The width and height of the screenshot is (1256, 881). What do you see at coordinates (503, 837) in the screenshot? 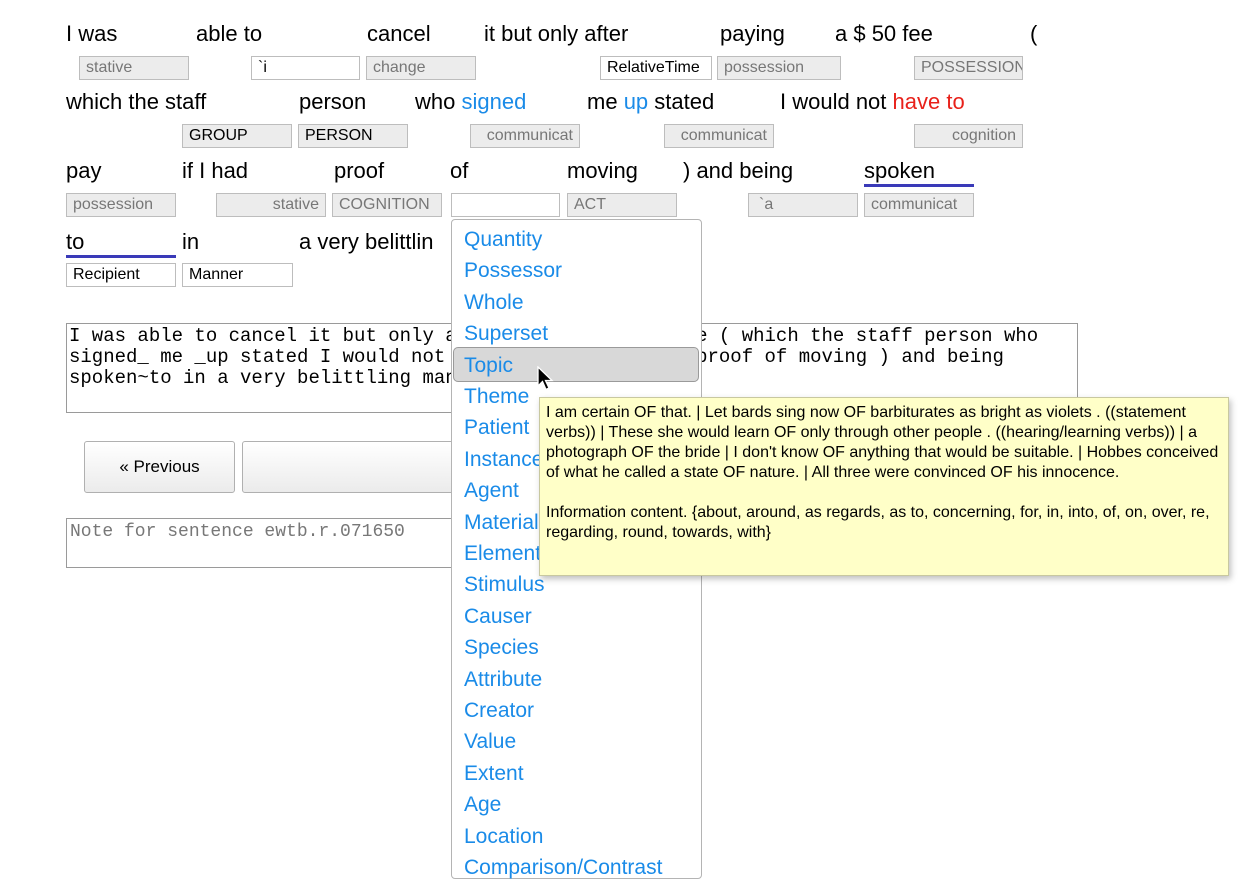
I see `dropdown-option-location: Location` at bounding box center [503, 837].